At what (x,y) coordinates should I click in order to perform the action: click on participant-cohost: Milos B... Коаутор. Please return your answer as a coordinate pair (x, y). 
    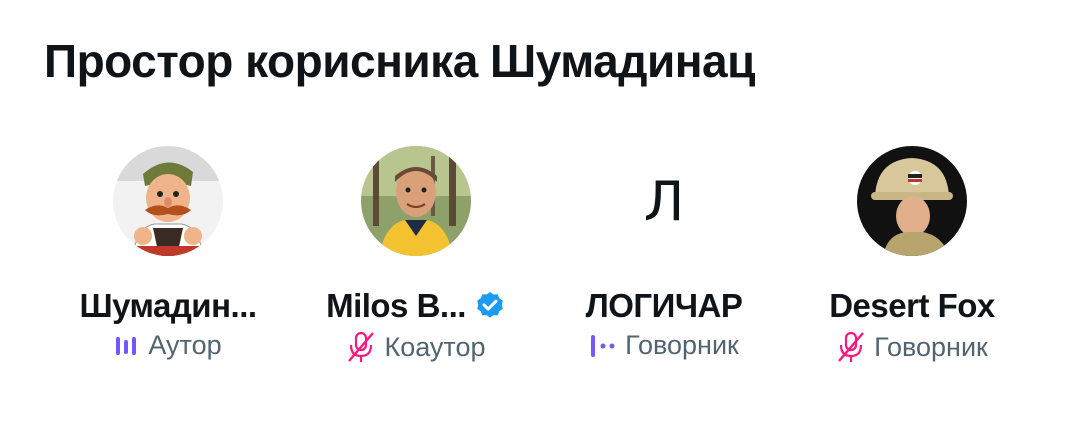
    Looking at the image, I should click on (416, 255).